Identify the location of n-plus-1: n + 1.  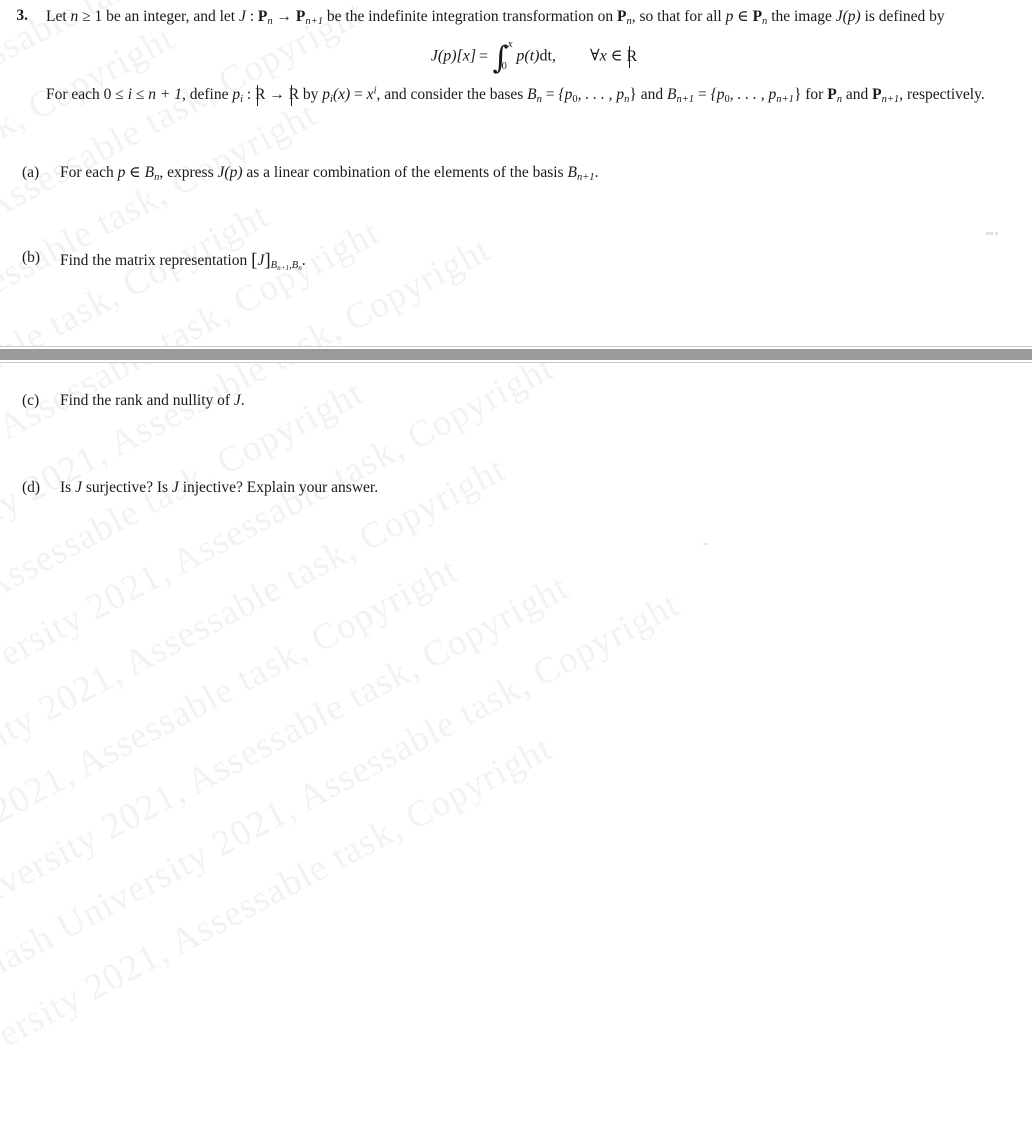
(165, 94).